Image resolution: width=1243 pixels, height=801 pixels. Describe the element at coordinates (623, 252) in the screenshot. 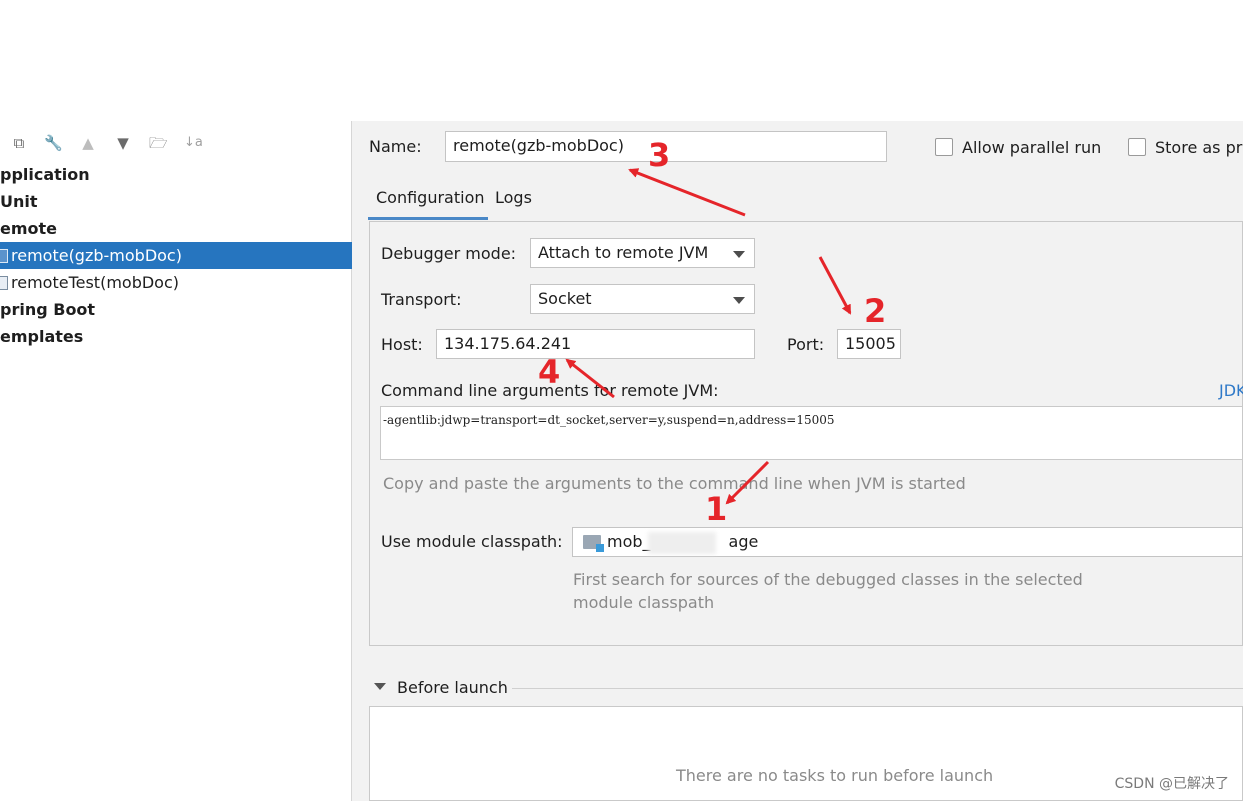

I see `debugger-mode-value: Attach to remote JVM` at that location.